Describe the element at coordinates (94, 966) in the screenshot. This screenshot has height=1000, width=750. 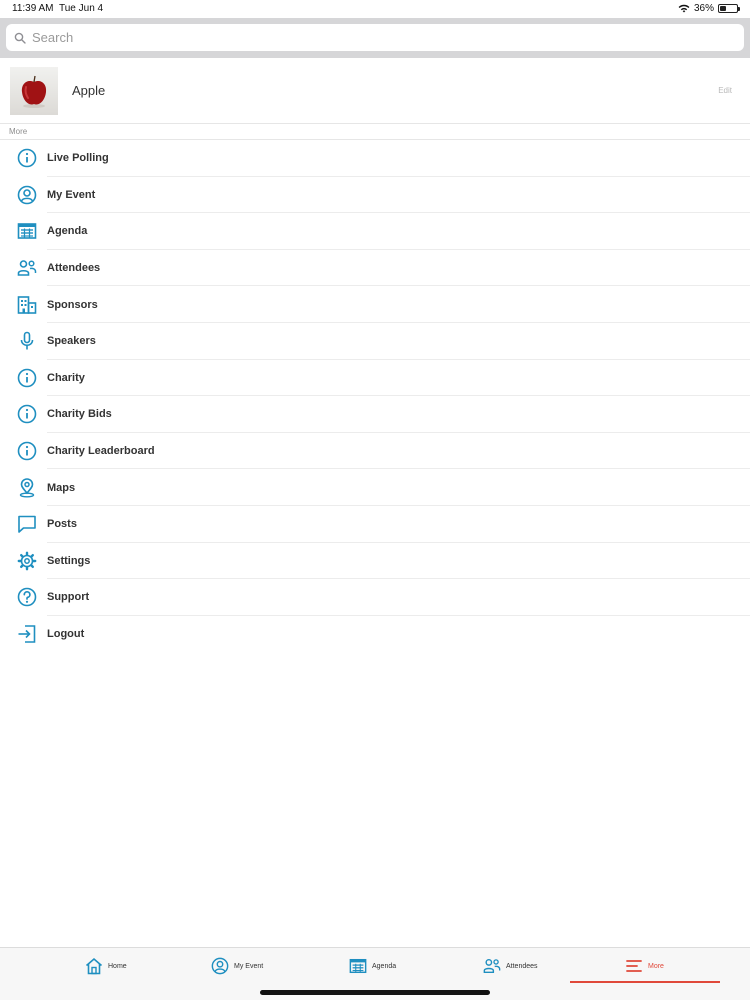
I see `home-icon` at that location.